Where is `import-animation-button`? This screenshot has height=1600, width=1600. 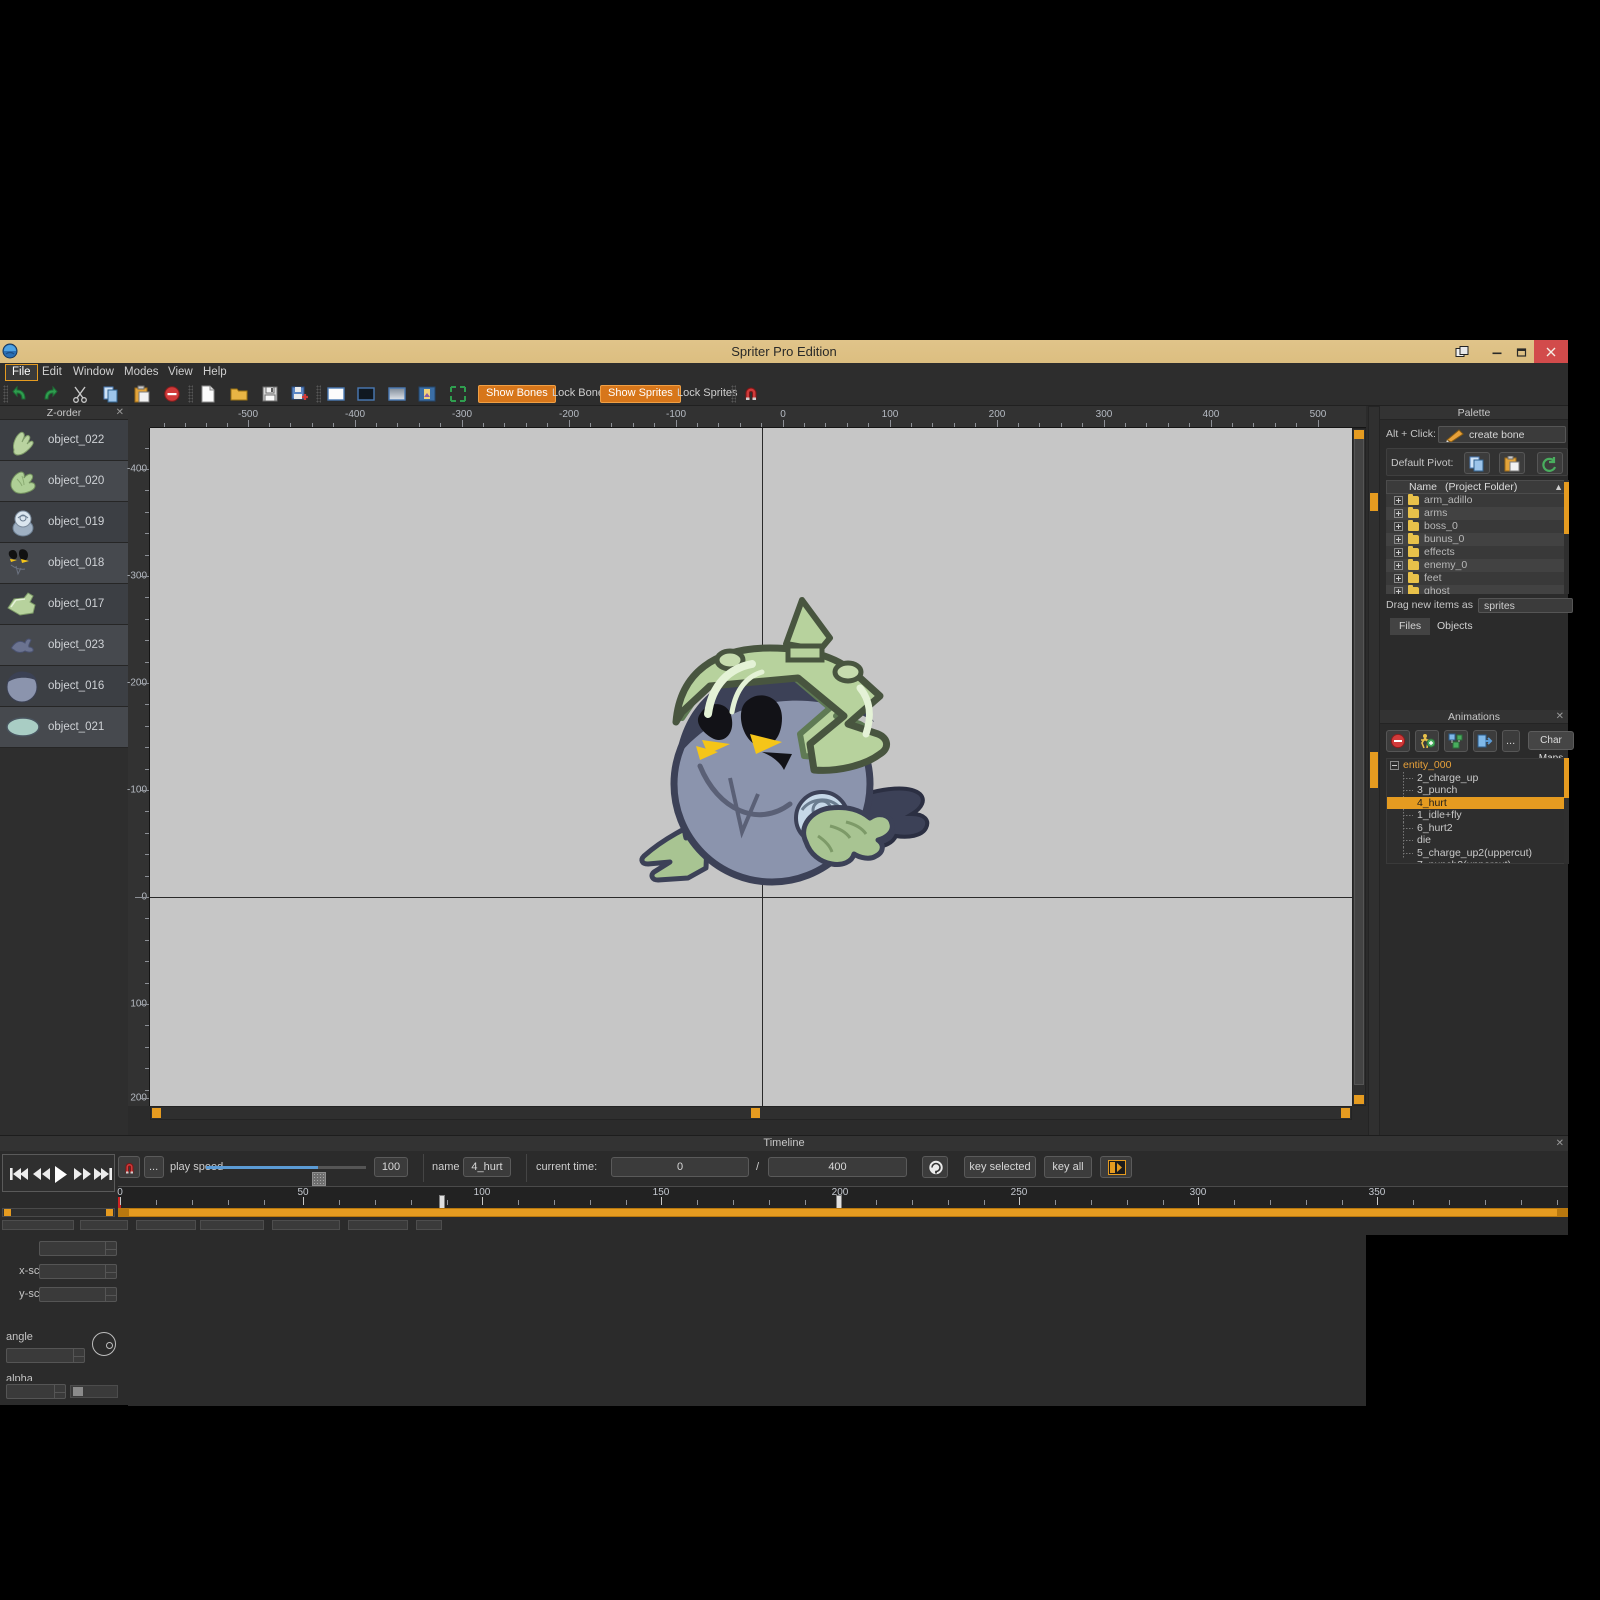 import-animation-button is located at coordinates (1485, 741).